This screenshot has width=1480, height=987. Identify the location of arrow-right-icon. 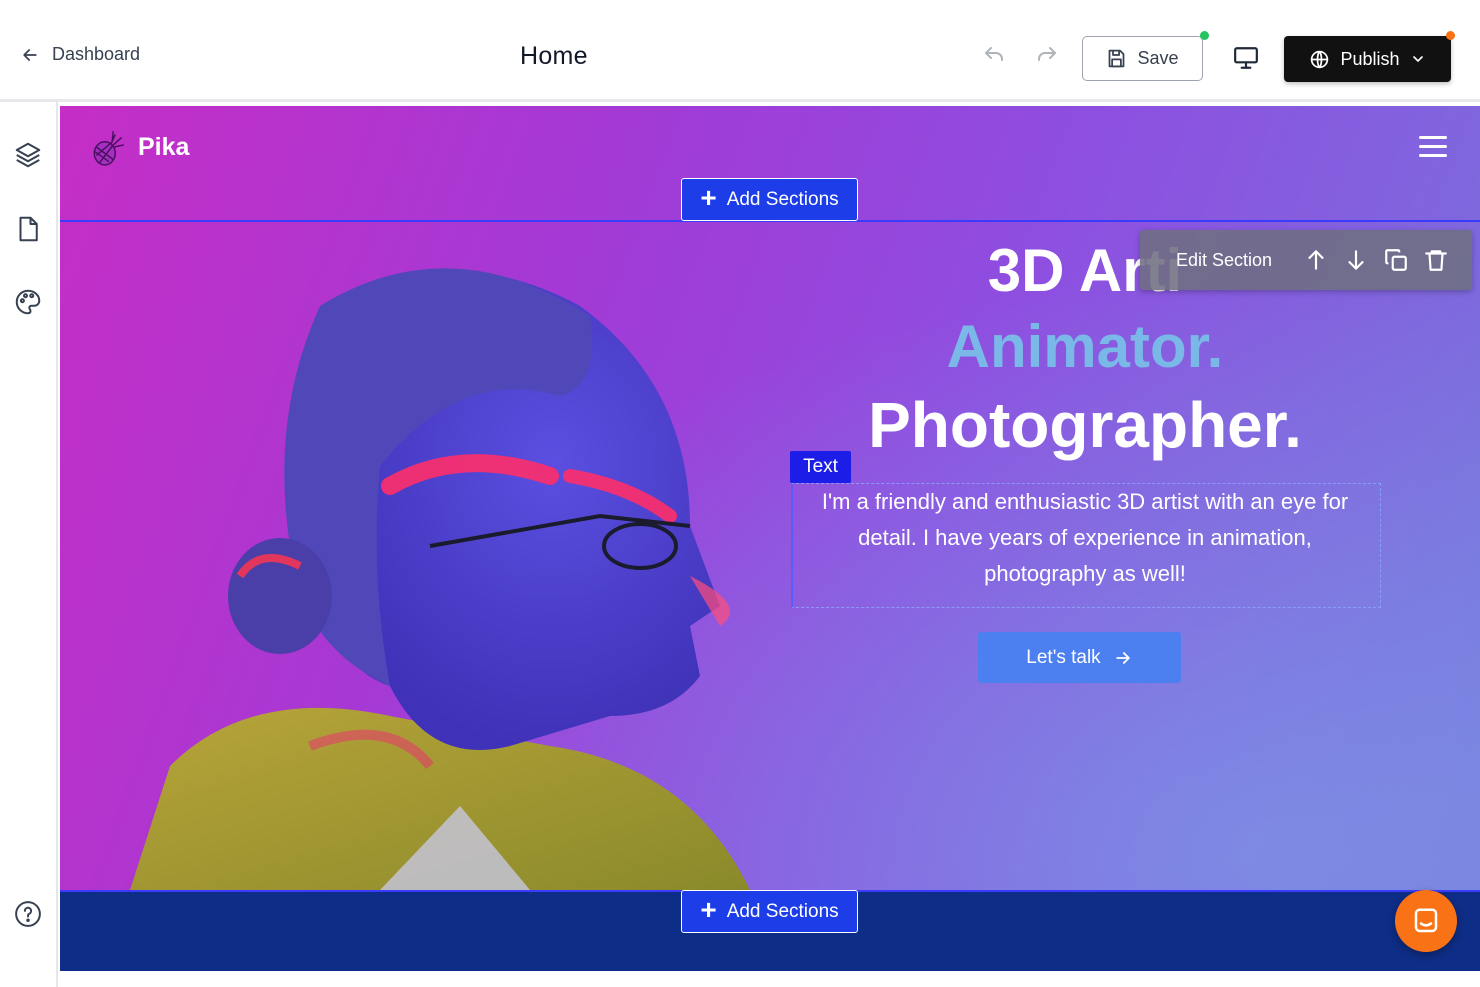
(1122, 657).